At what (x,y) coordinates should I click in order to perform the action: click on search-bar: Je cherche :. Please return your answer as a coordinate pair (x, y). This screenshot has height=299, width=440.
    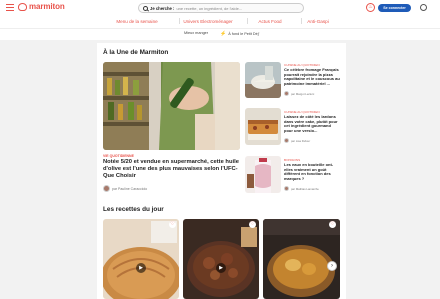
    Looking at the image, I should click on (221, 8).